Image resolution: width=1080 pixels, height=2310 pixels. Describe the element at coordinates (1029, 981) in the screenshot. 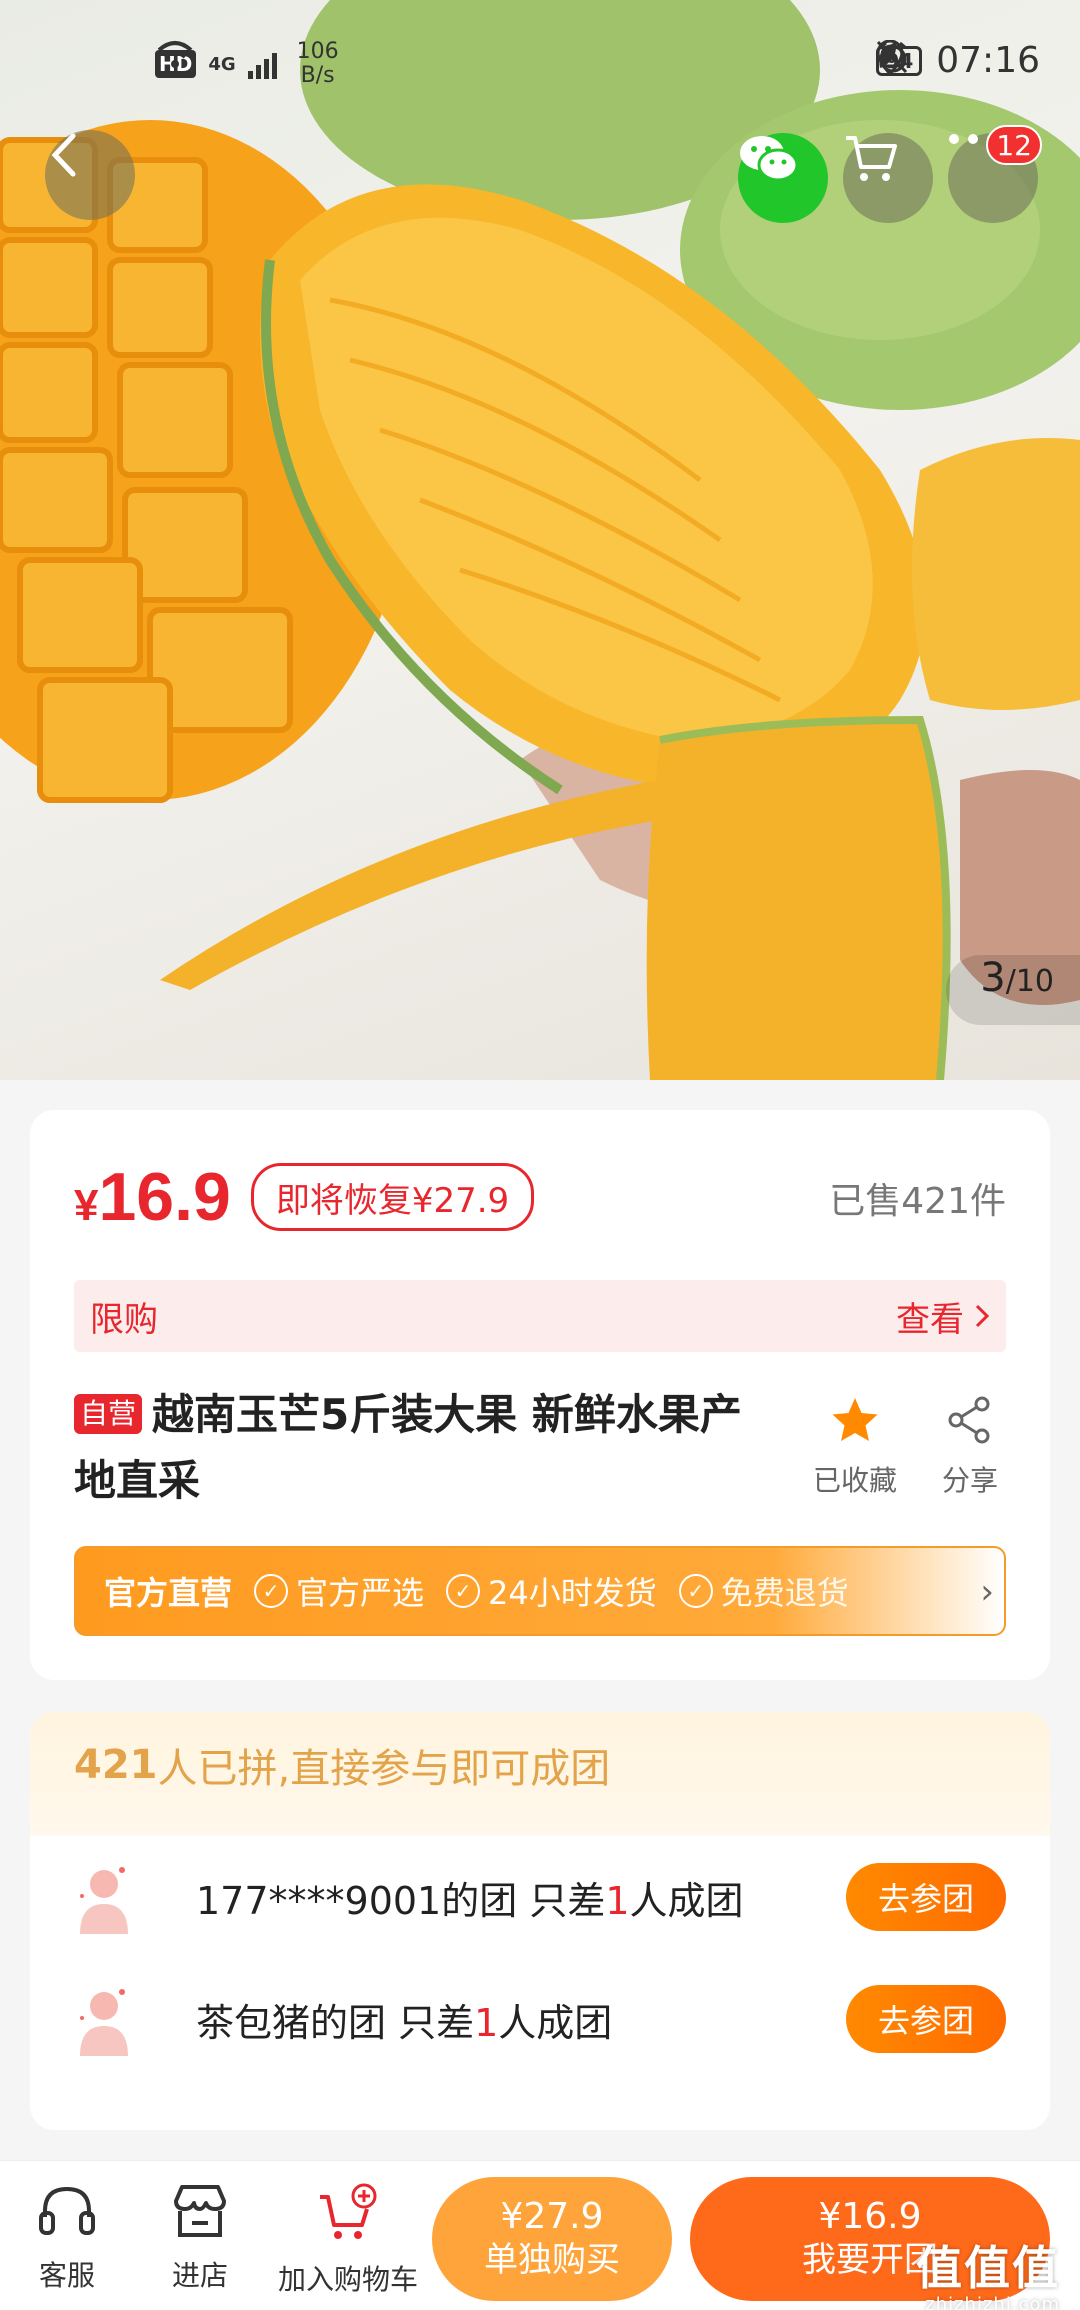

I see `image-counter-total: /10` at that location.